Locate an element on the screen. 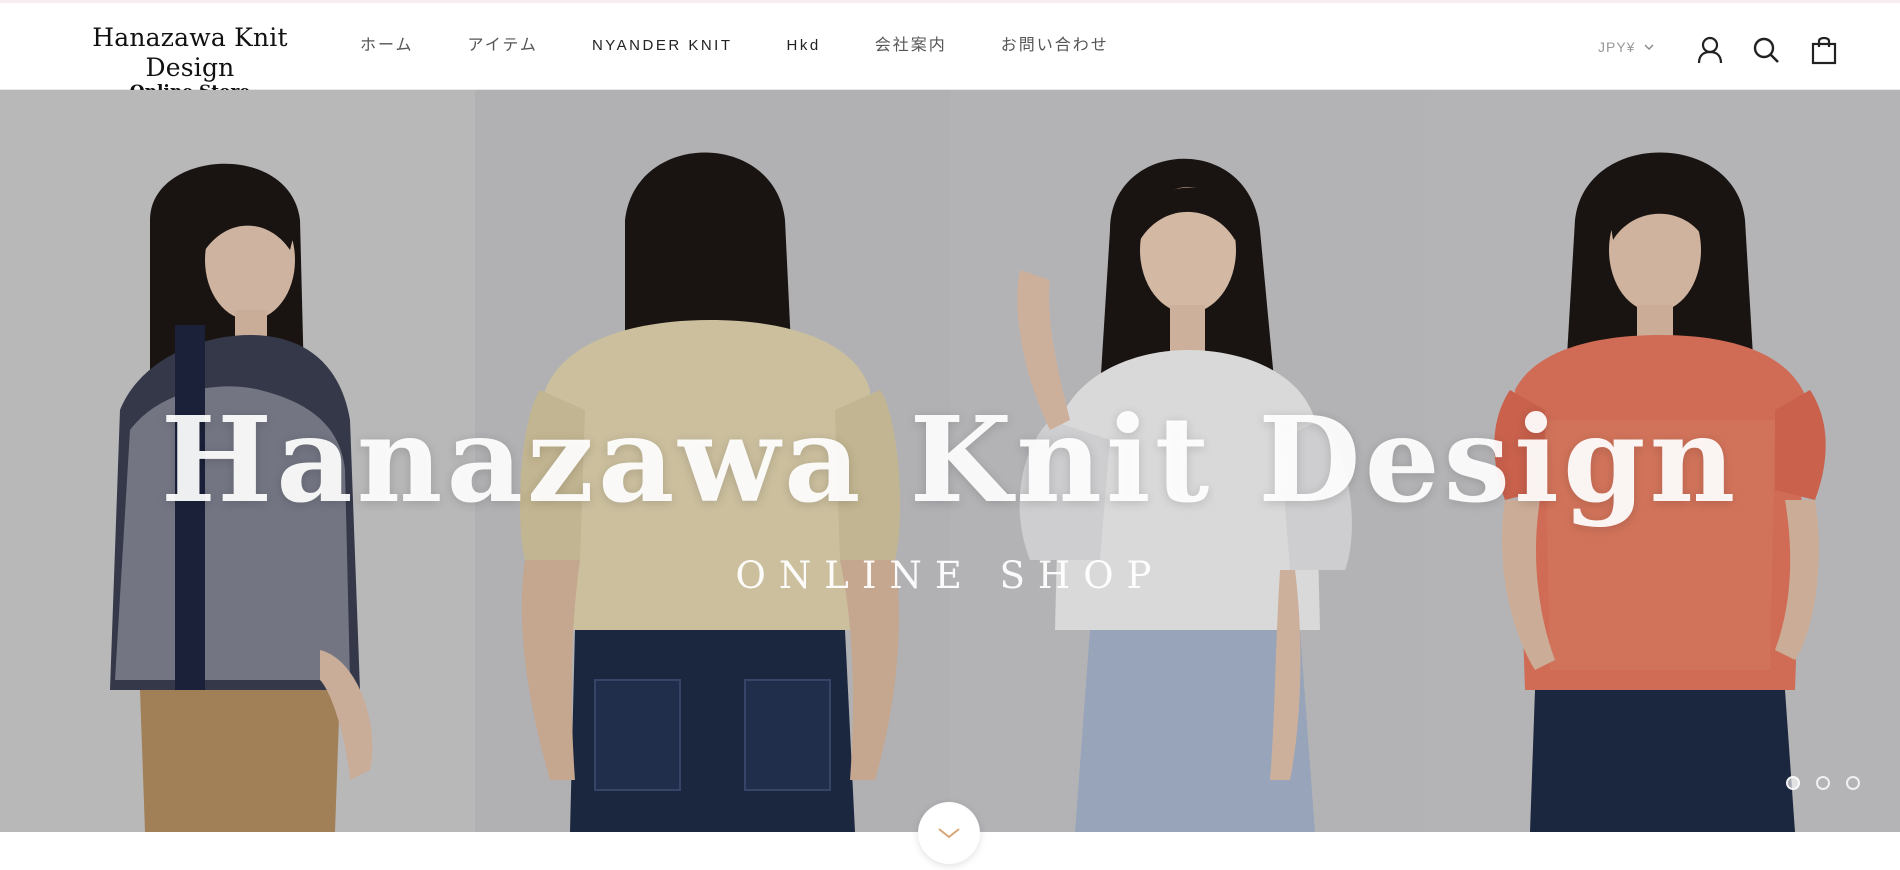 This screenshot has height=870, width=1900. nav-item-company: 会社案内 is located at coordinates (911, 48).